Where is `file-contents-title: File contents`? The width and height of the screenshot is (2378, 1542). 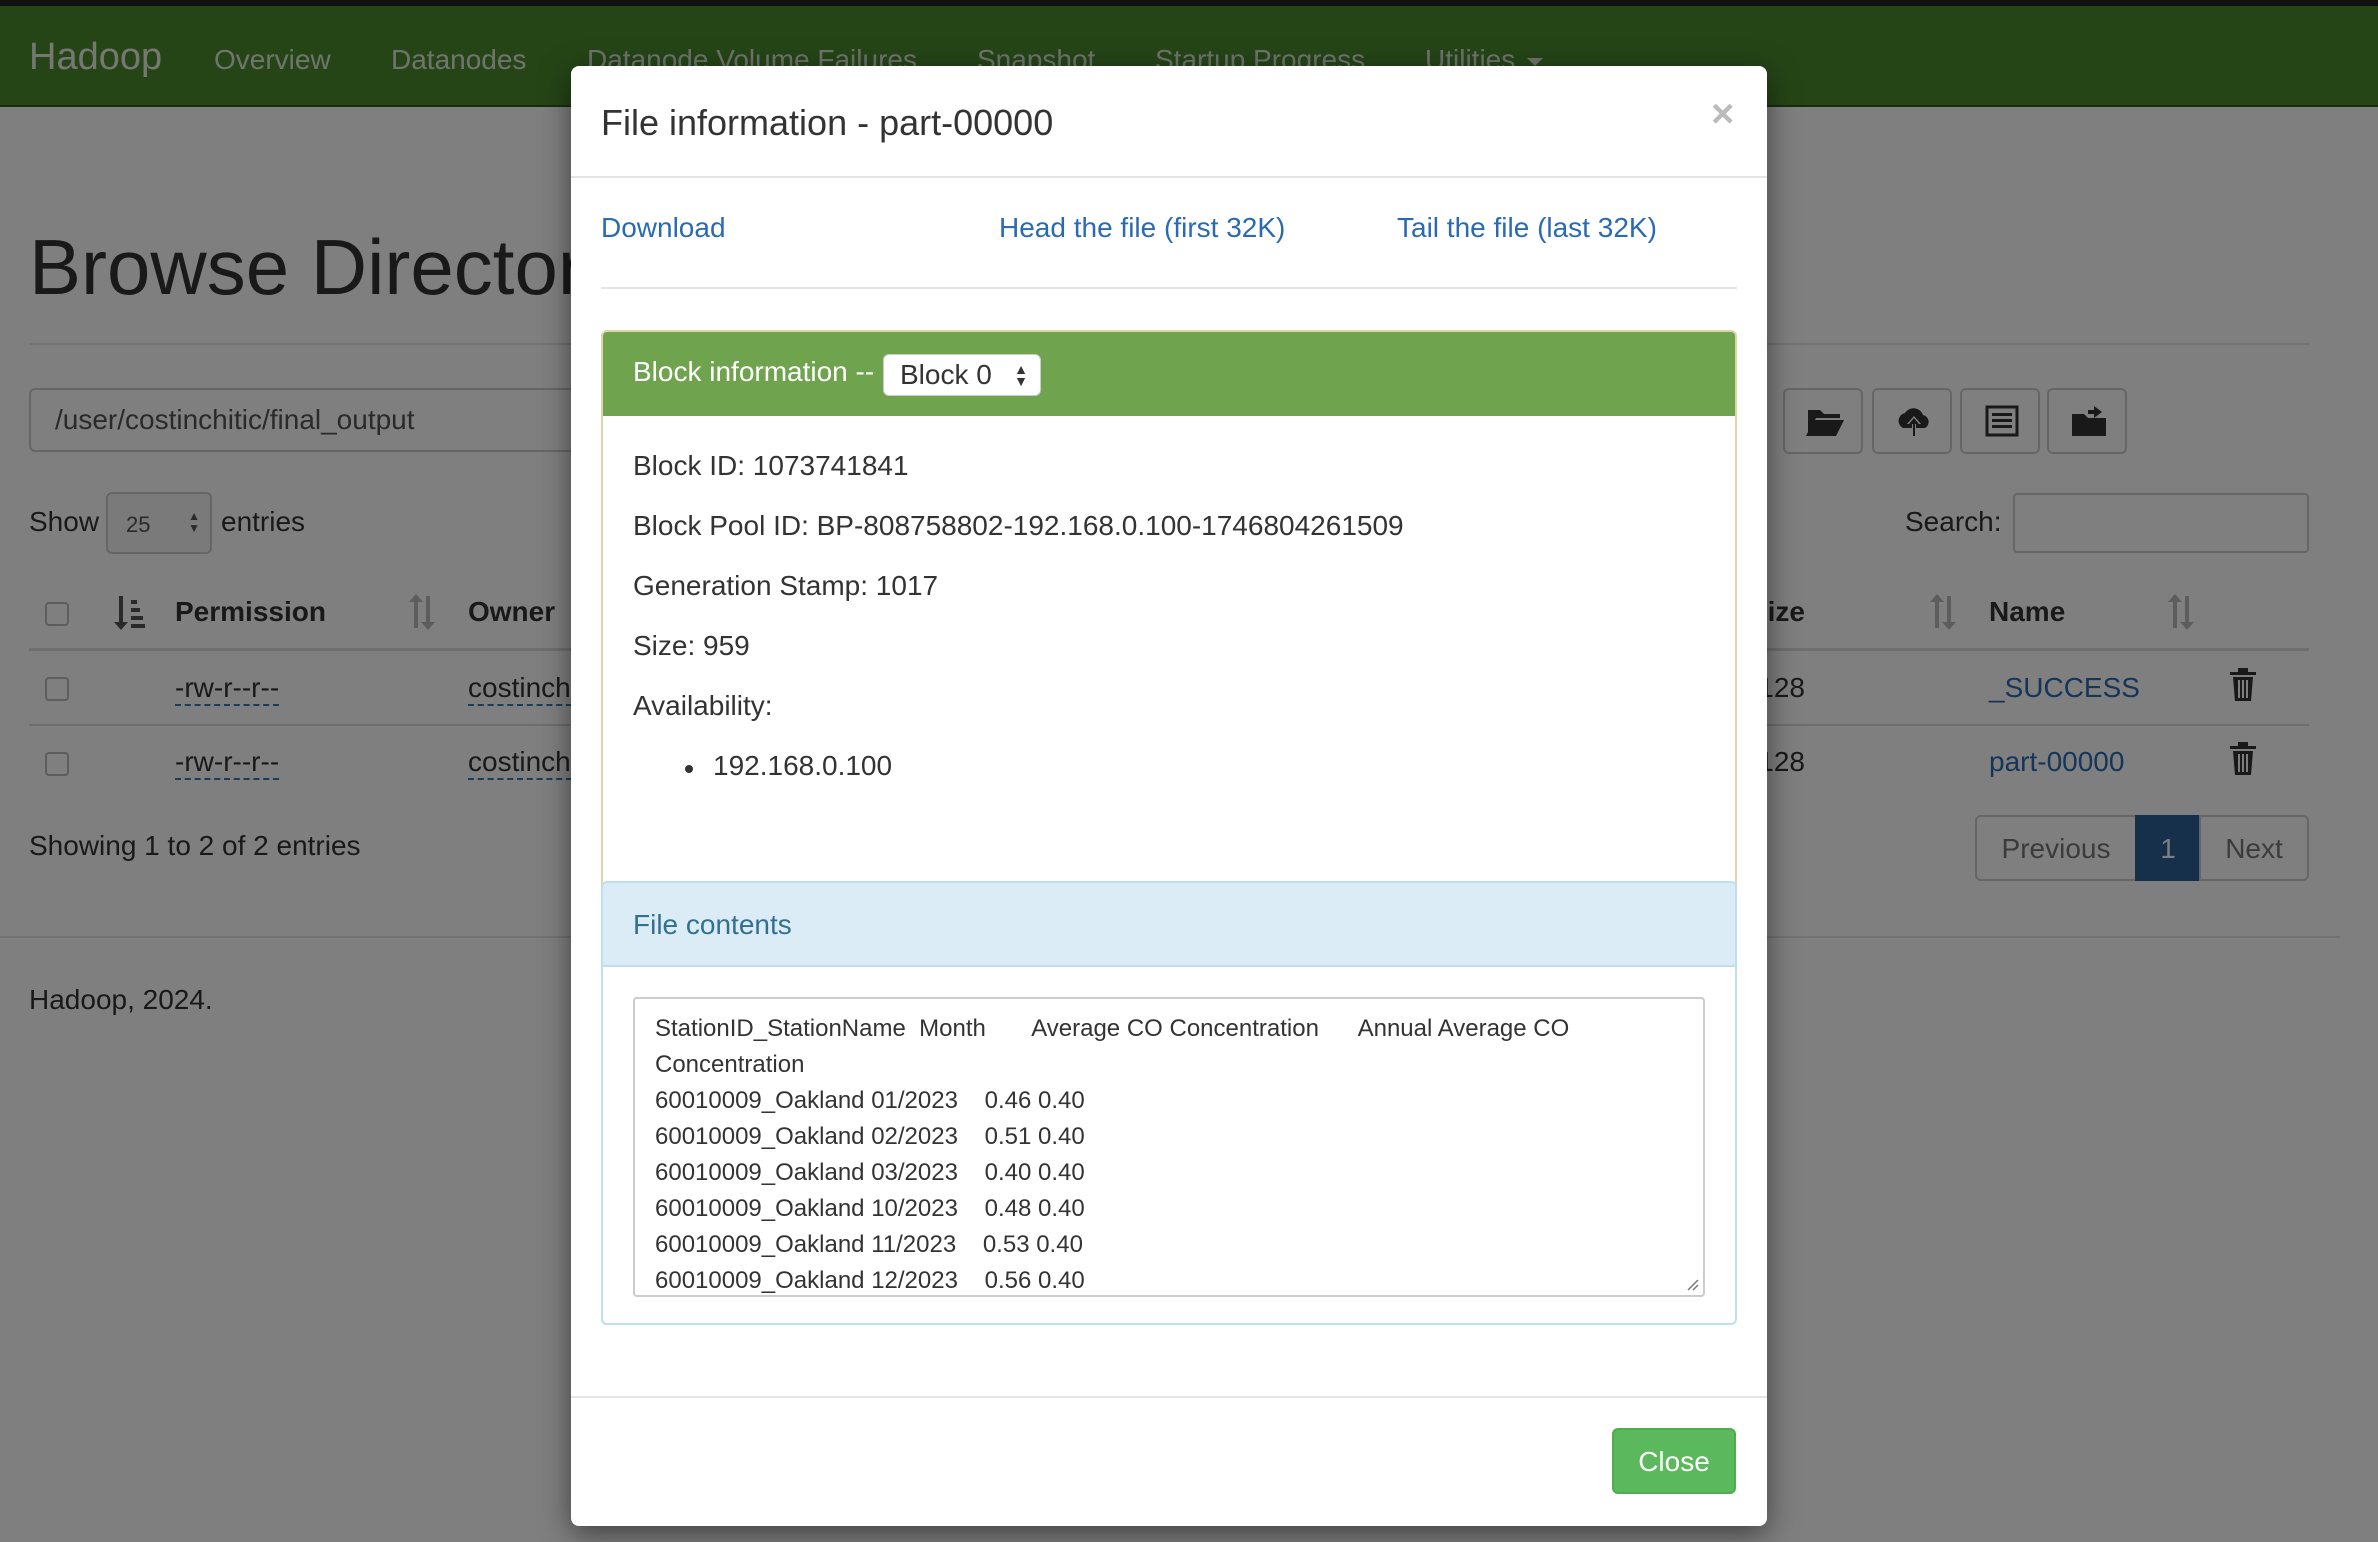
file-contents-title: File contents is located at coordinates (712, 924).